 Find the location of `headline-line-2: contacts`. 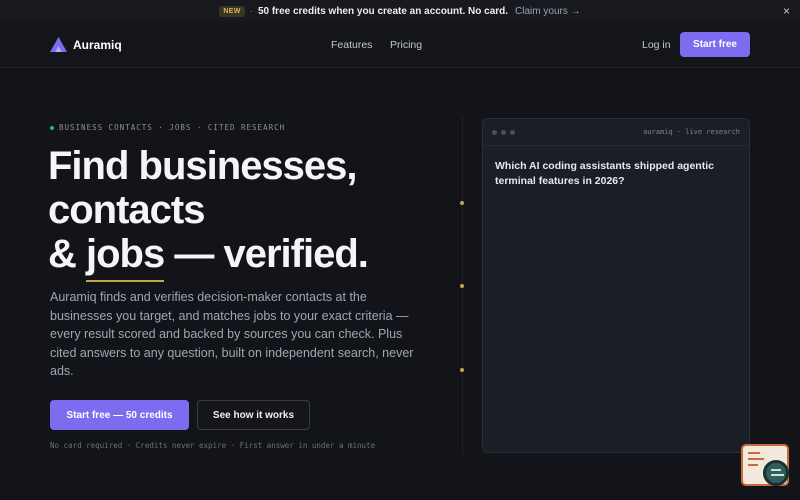

headline-line-2: contacts is located at coordinates (127, 210).